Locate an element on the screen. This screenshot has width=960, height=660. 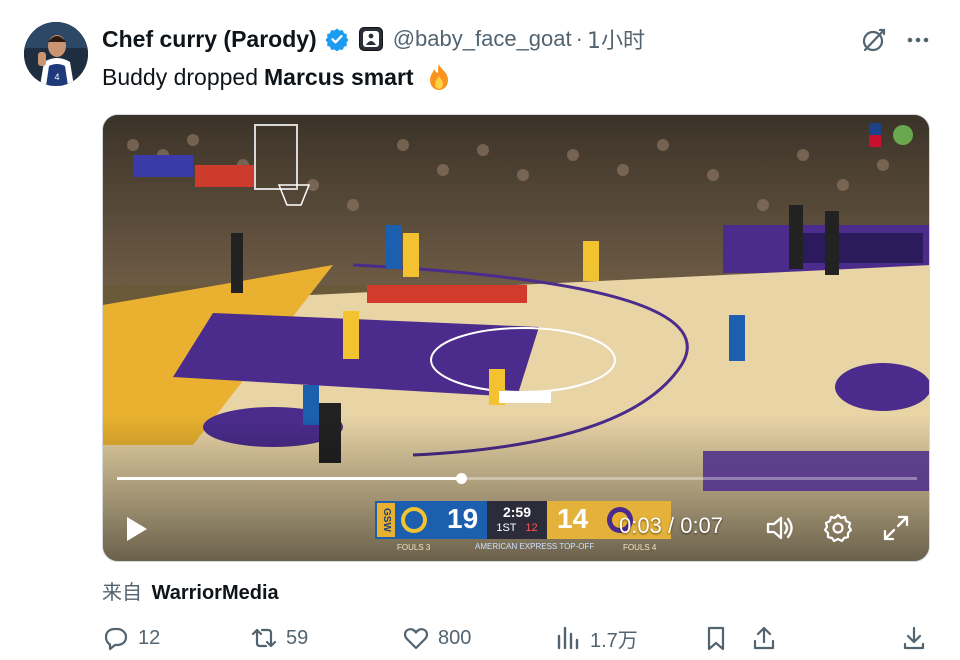
reply-button: 12 is located at coordinates (131, 638).